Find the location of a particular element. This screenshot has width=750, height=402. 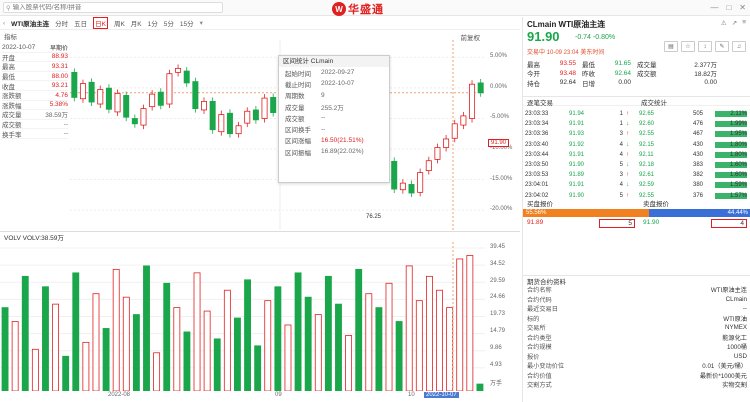

popup-row: 起始时间 2022-09-27 is located at coordinates (334, 72).